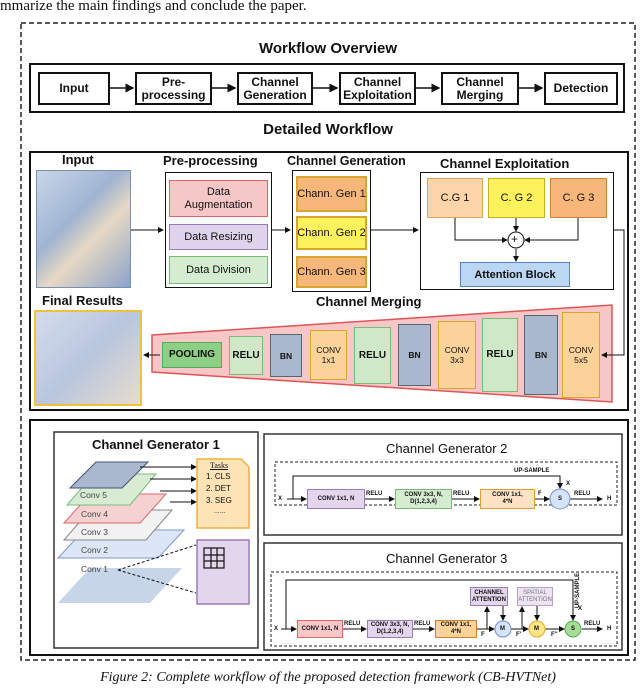 This screenshot has height=696, width=640. What do you see at coordinates (94, 514) in the screenshot?
I see `conv4-label: Conv 4` at bounding box center [94, 514].